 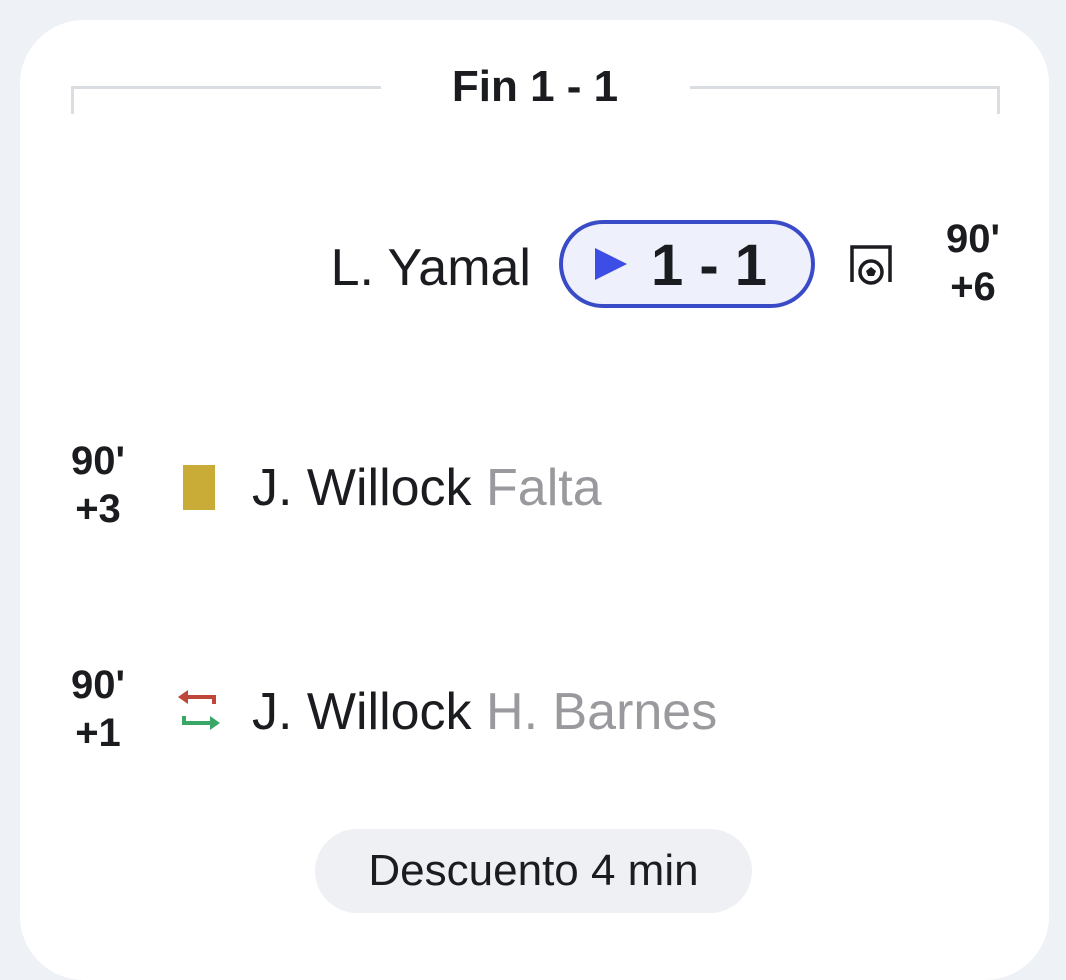 What do you see at coordinates (98, 709) in the screenshot?
I see `substitution-minute: 90' +1` at bounding box center [98, 709].